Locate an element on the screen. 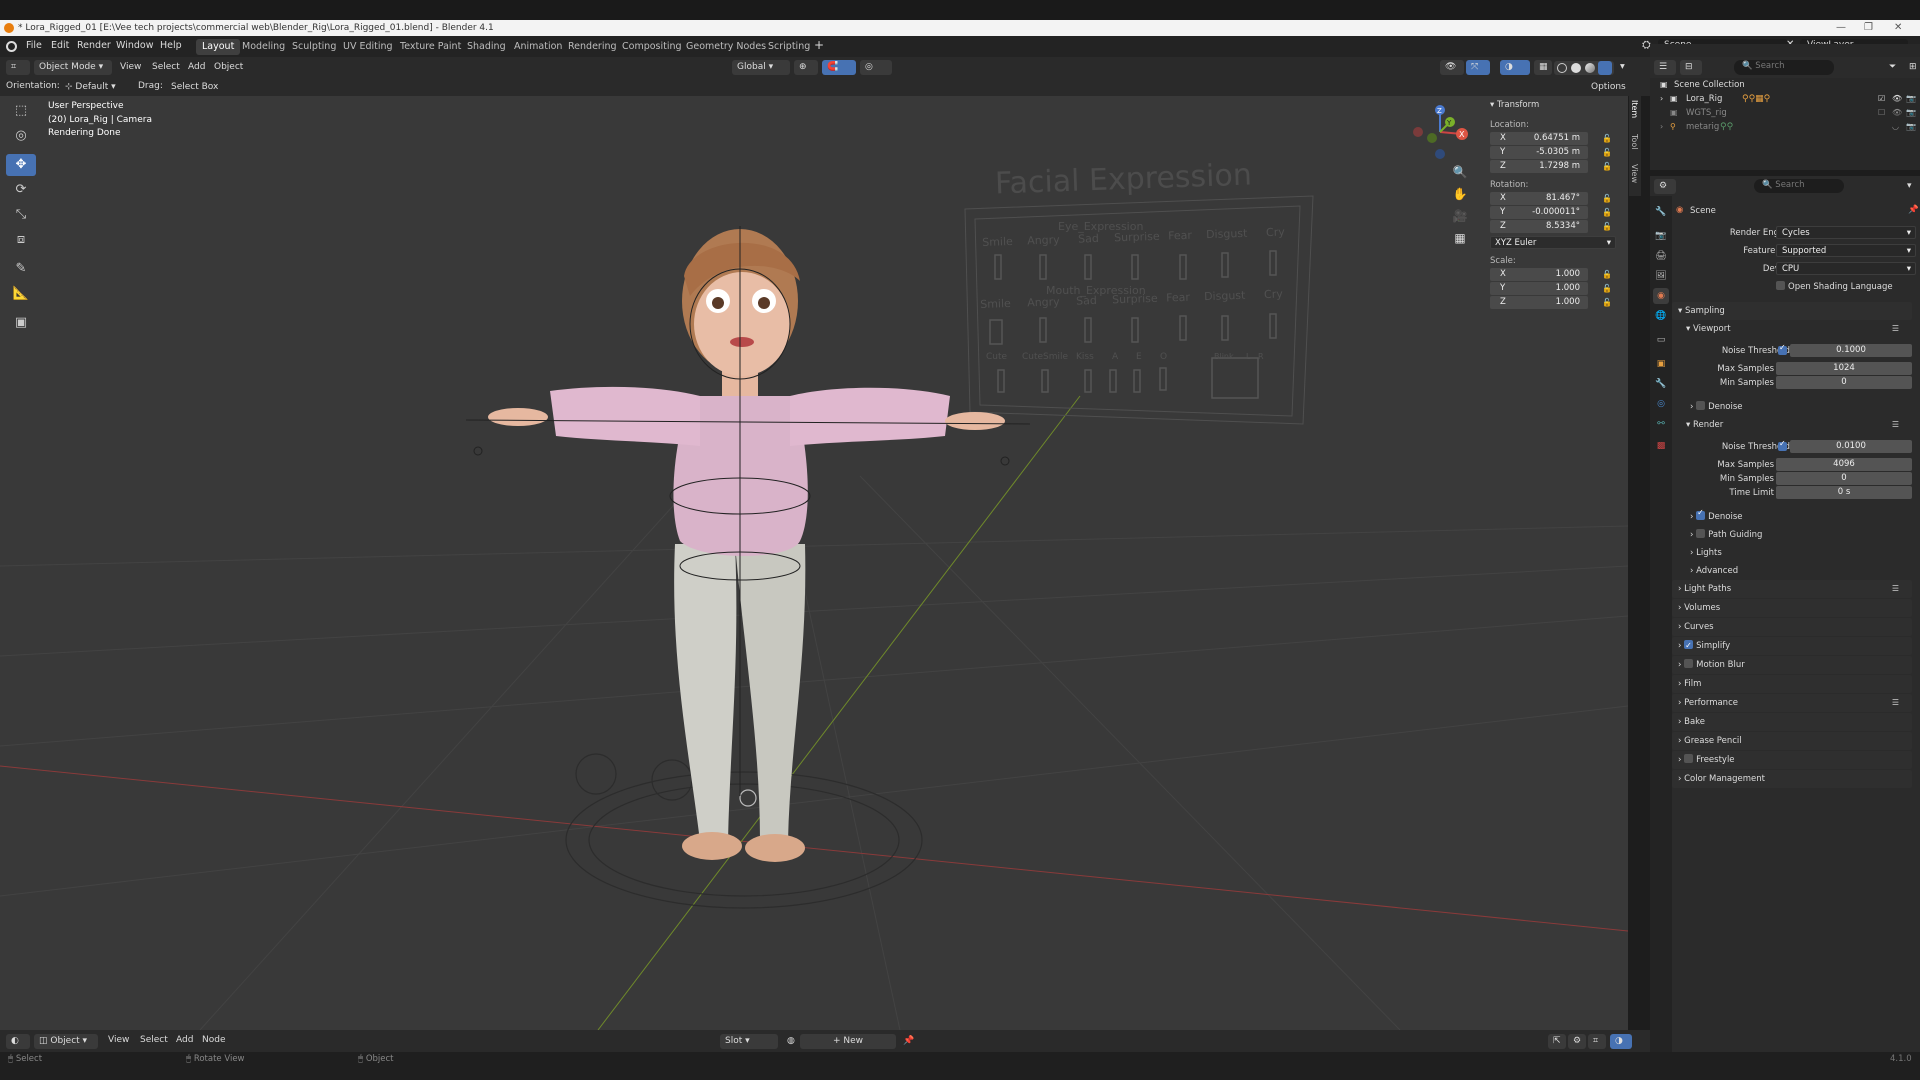 Image resolution: width=1920 pixels, height=1080 pixels. outliner-row: ▣ WGTS_rig ☐ 👁 📷 is located at coordinates (1785, 113).